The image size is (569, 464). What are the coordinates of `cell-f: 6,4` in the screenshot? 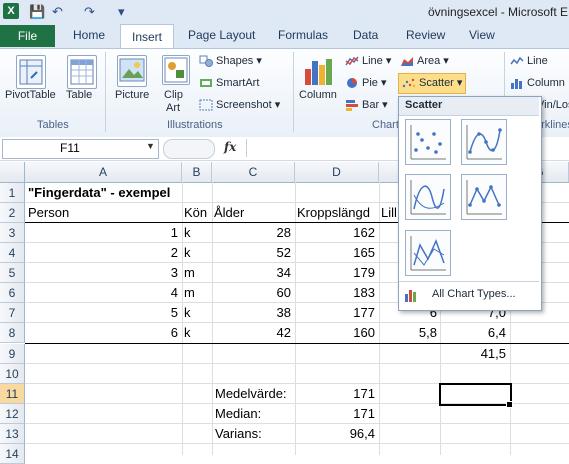 It's located at (473, 333).